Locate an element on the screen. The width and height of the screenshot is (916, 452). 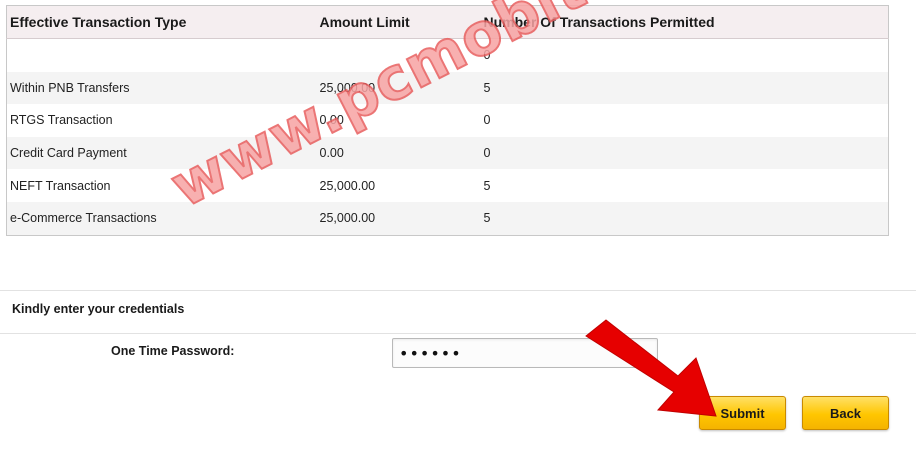
otp-input is located at coordinates (525, 353).